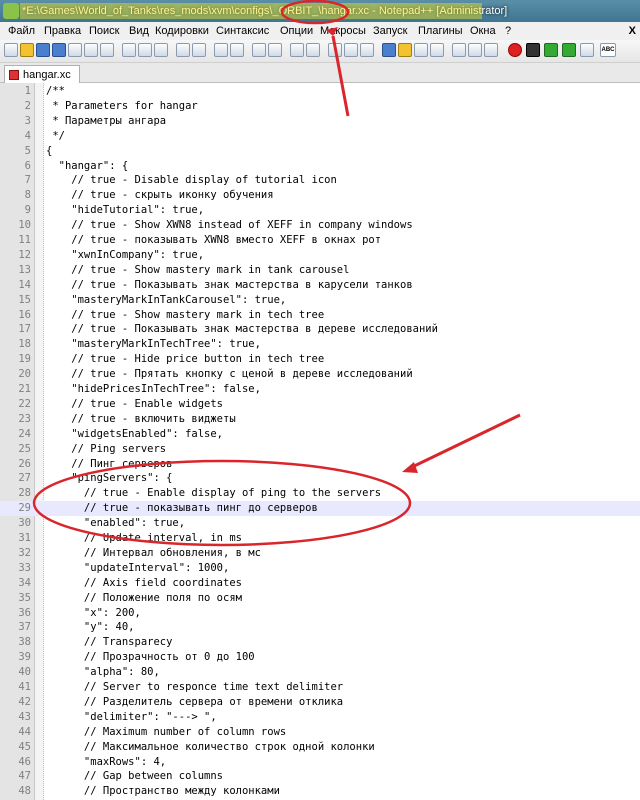  What do you see at coordinates (75, 50) in the screenshot?
I see `close-file-icon` at bounding box center [75, 50].